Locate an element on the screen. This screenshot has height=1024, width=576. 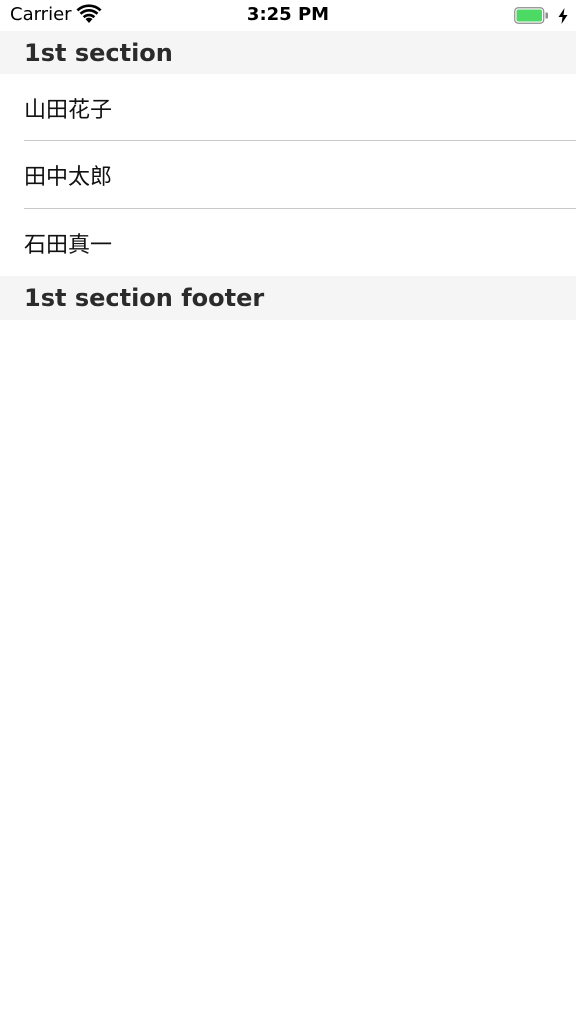
status-bar: Carrier 3:25 PM is located at coordinates (288, 16).